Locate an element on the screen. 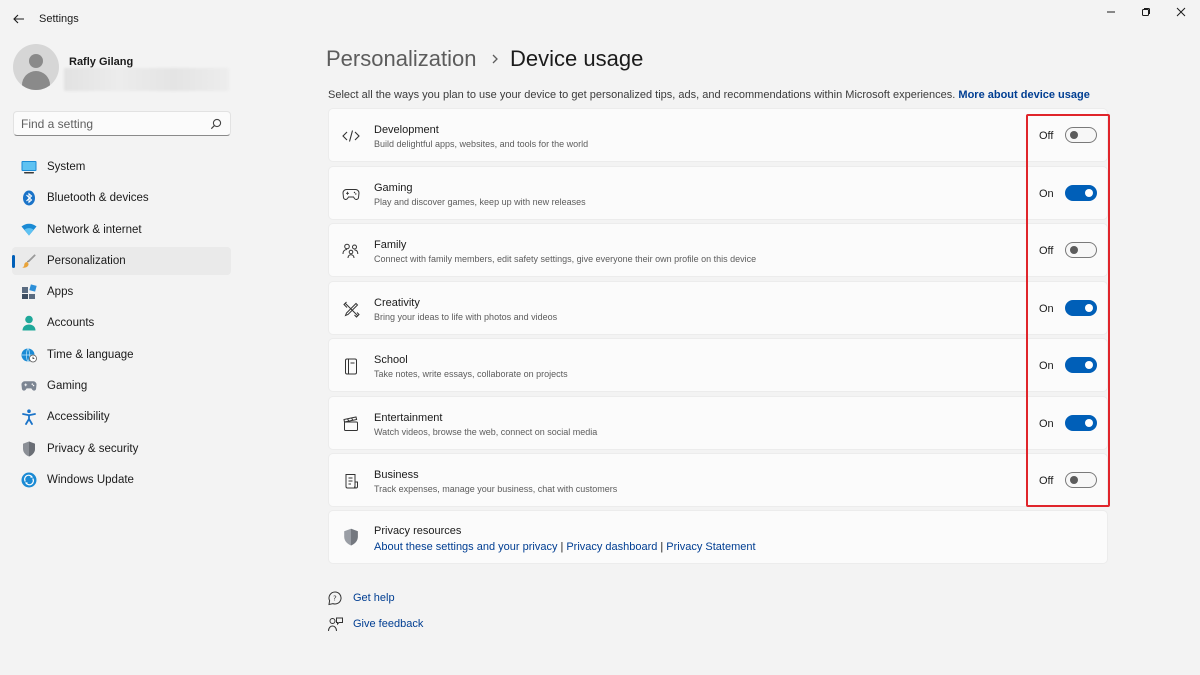  school-toggle is located at coordinates (1081, 365).